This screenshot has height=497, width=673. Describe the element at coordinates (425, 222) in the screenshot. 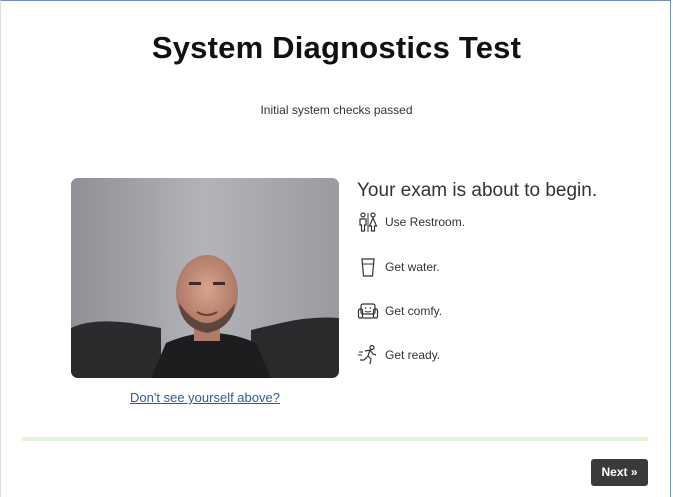

I see `tip-label: Use Restroom.` at that location.